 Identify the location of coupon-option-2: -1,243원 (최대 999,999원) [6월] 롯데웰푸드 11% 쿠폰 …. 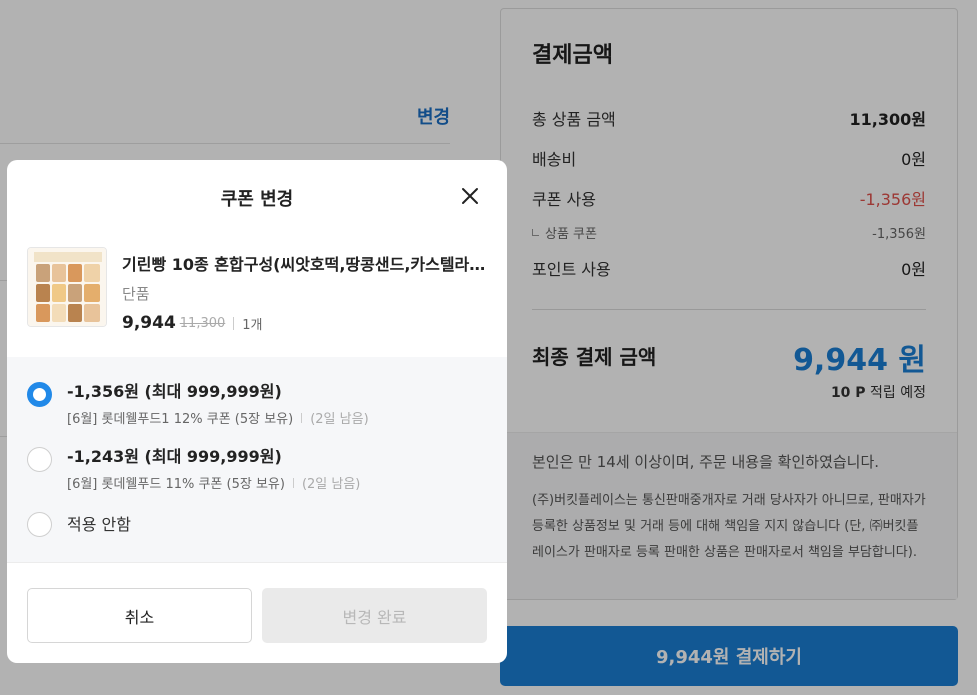
(257, 469).